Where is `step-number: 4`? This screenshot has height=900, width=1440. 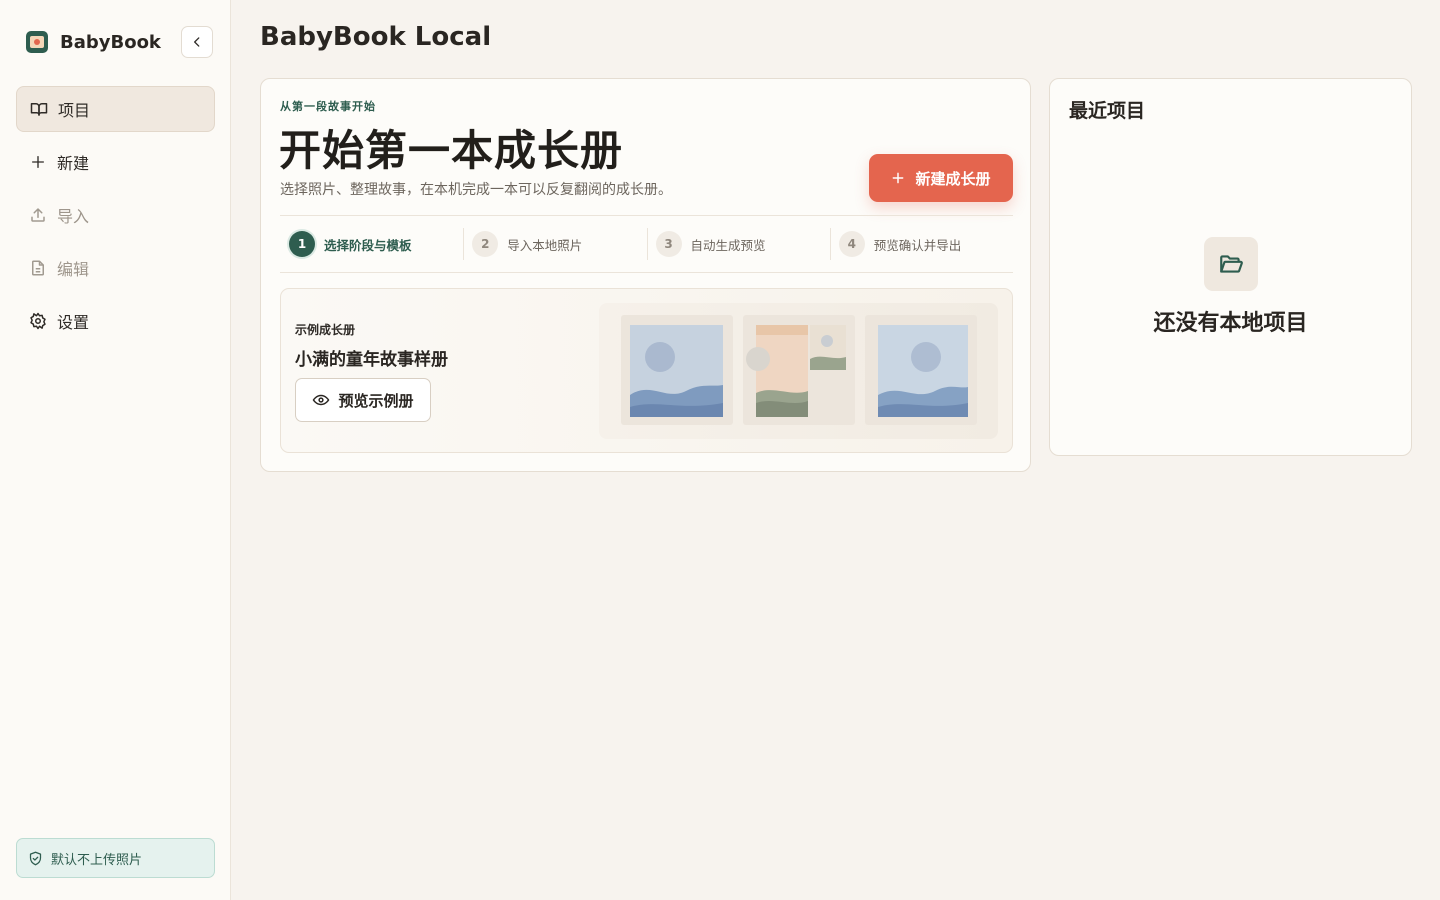
step-number: 4 is located at coordinates (851, 244).